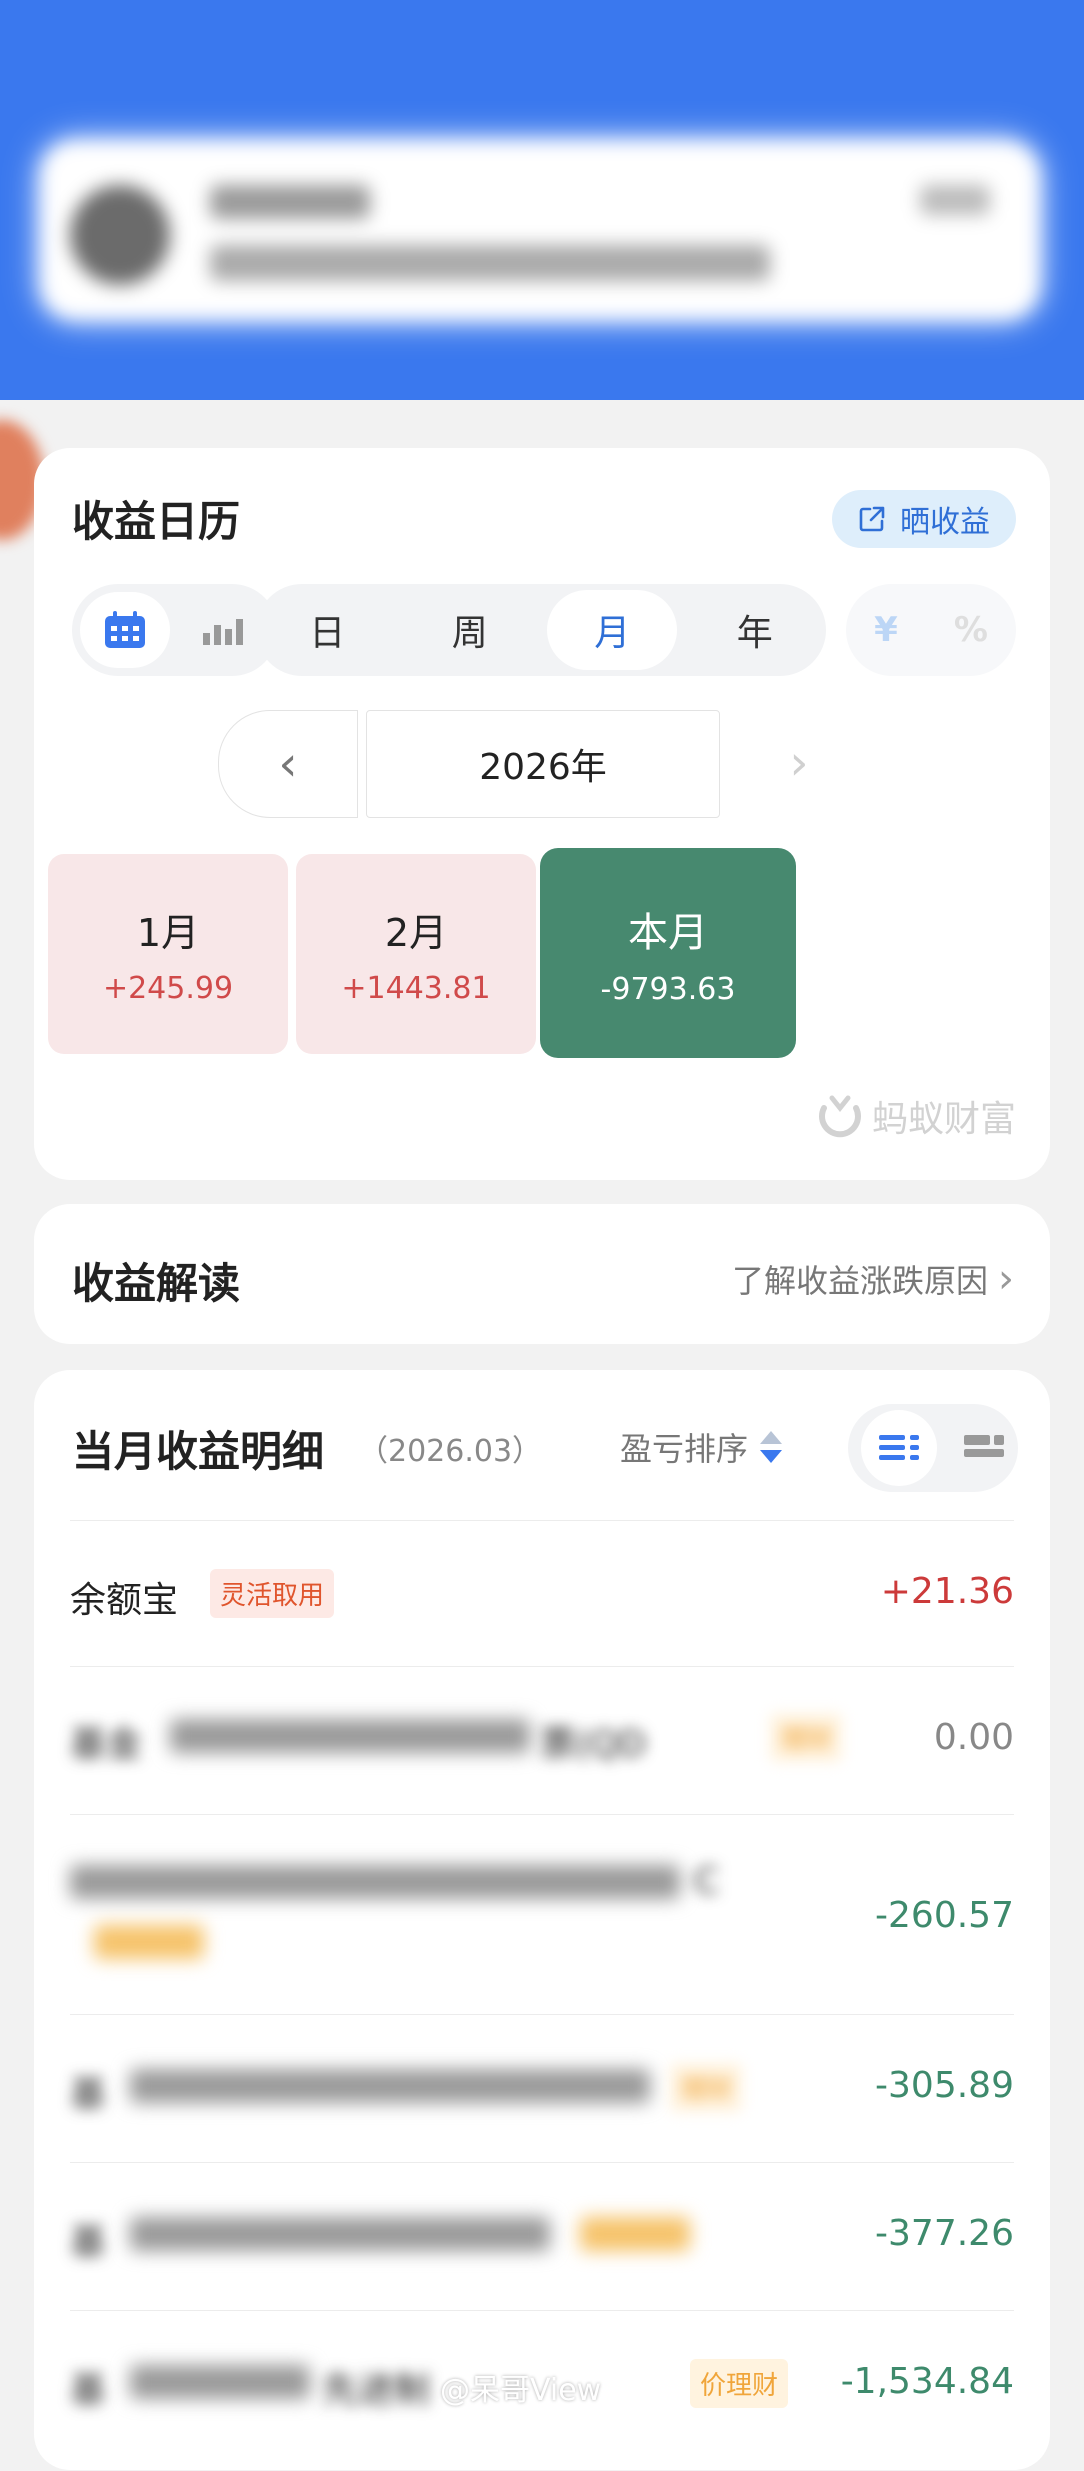 Image resolution: width=1084 pixels, height=2471 pixels. Describe the element at coordinates (120, 235) in the screenshot. I see `avatar` at that location.